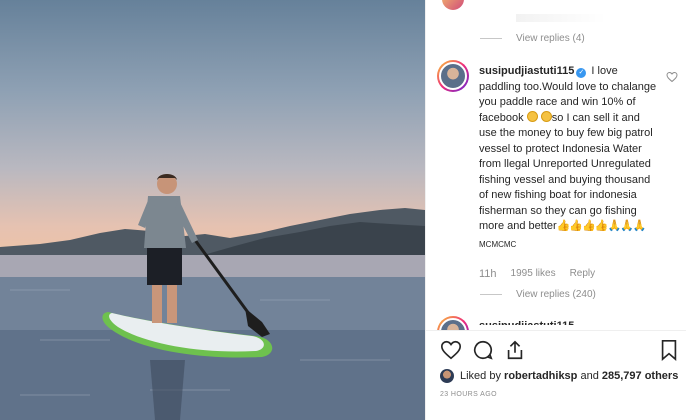  What do you see at coordinates (533, 274) in the screenshot?
I see `comment-likes: 1995 likes` at bounding box center [533, 274].